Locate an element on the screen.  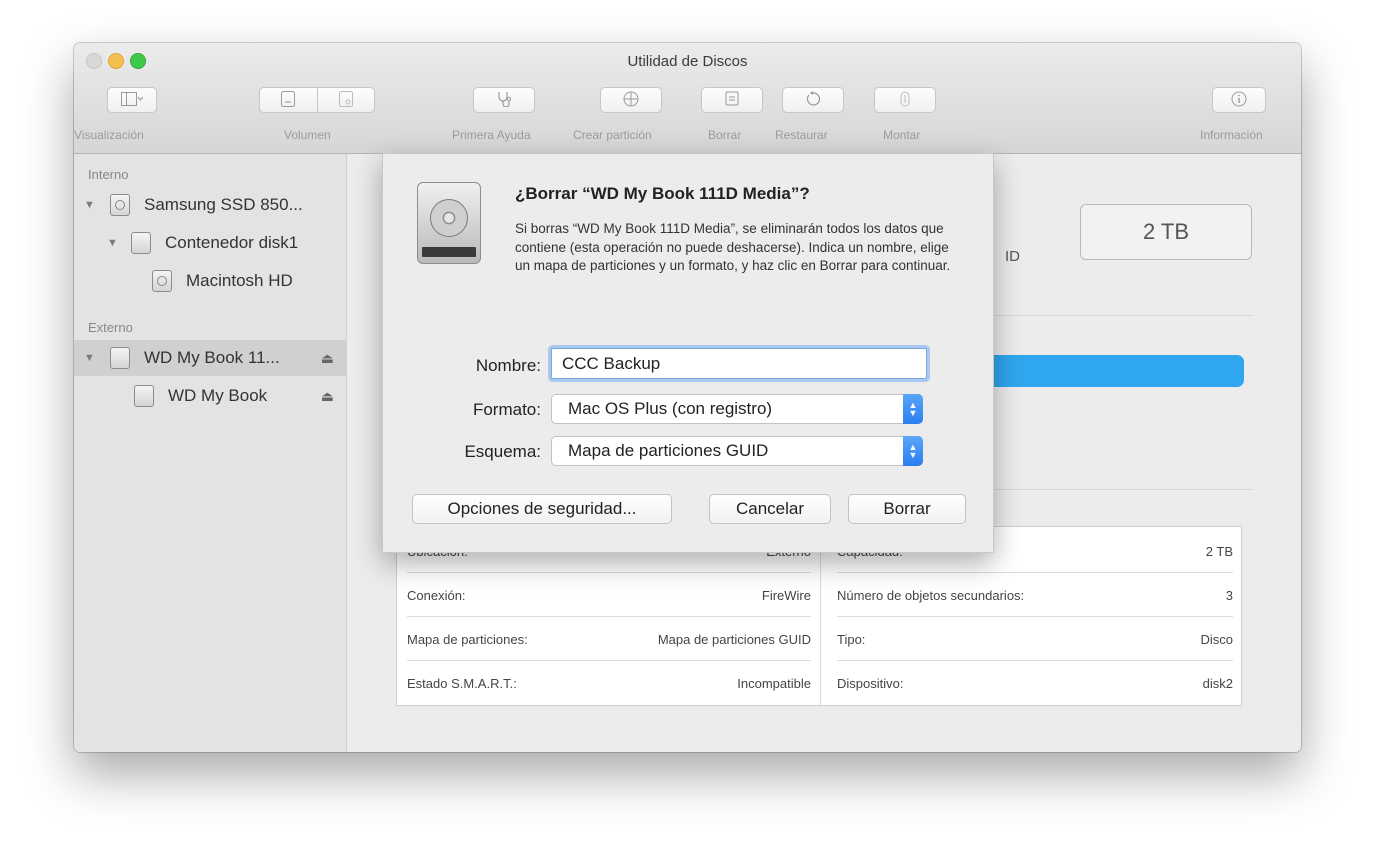
stethoscope-icon is located at coordinates (504, 100).